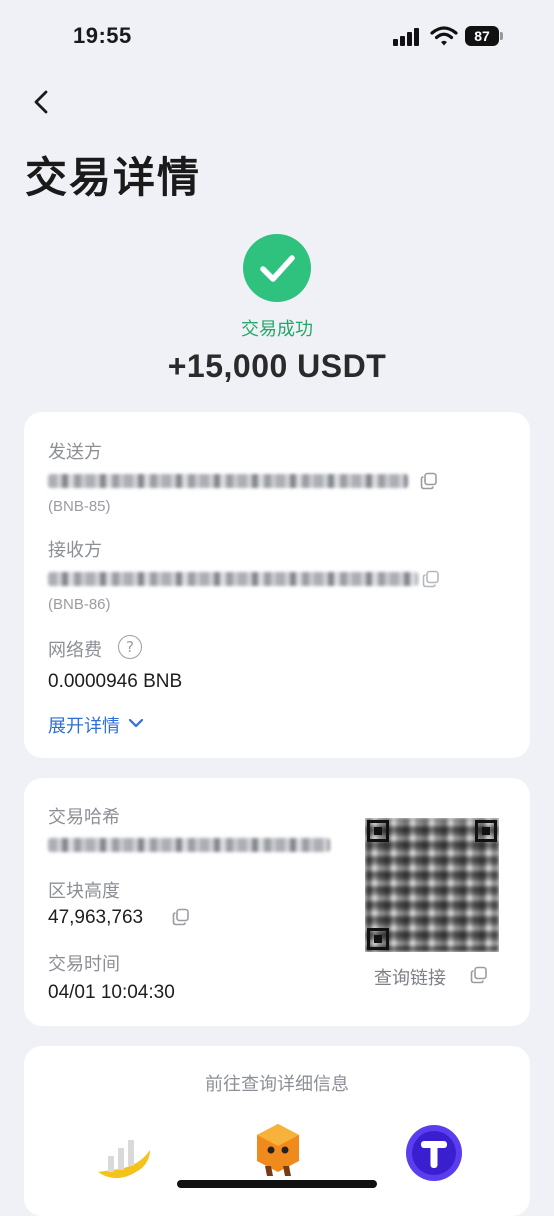 This screenshot has height=1216, width=554. Describe the element at coordinates (277, 1084) in the screenshot. I see `explorers-title: 前往查询详细信息` at that location.